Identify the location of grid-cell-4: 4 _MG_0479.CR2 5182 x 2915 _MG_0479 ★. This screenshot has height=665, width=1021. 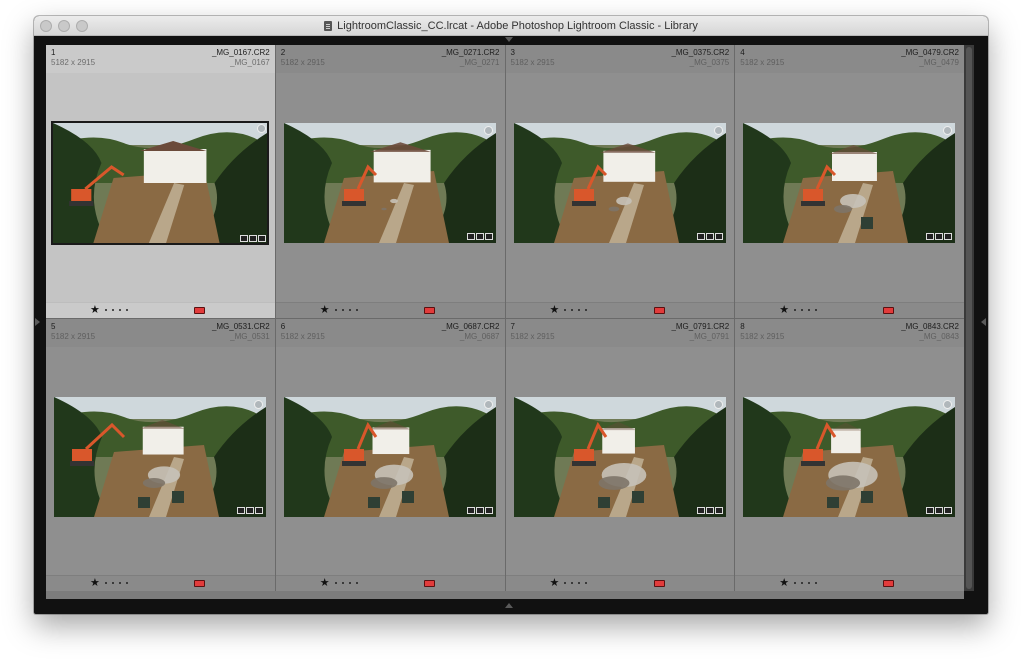
(849, 181).